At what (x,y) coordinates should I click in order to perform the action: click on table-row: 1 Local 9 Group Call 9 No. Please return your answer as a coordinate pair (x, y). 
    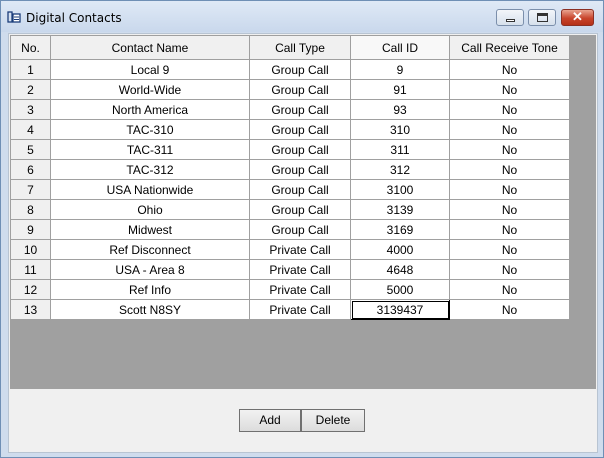
    Looking at the image, I should click on (290, 69).